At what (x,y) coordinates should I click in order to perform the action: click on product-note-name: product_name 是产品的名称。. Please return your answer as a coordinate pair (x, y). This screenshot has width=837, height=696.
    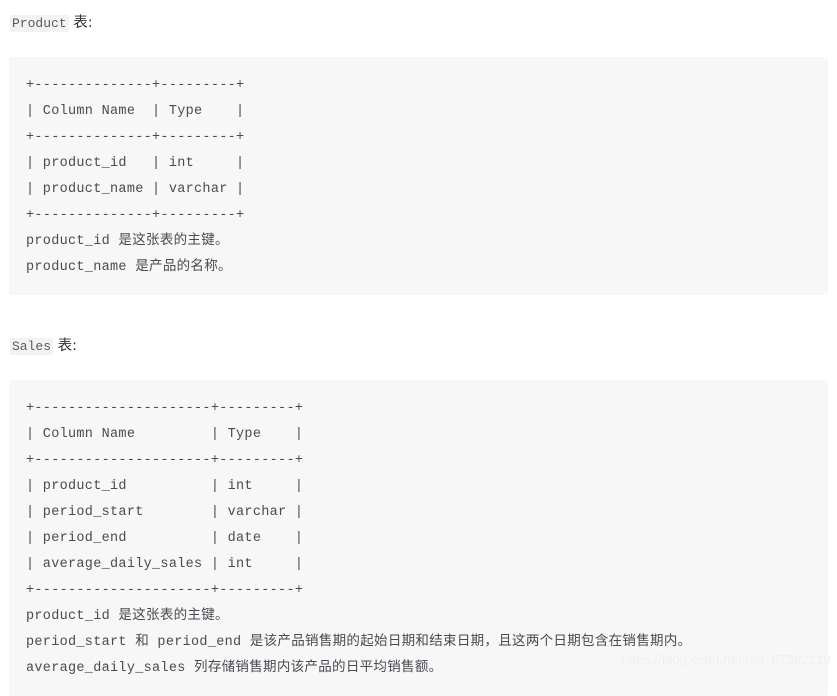
    Looking at the image, I should click on (129, 267).